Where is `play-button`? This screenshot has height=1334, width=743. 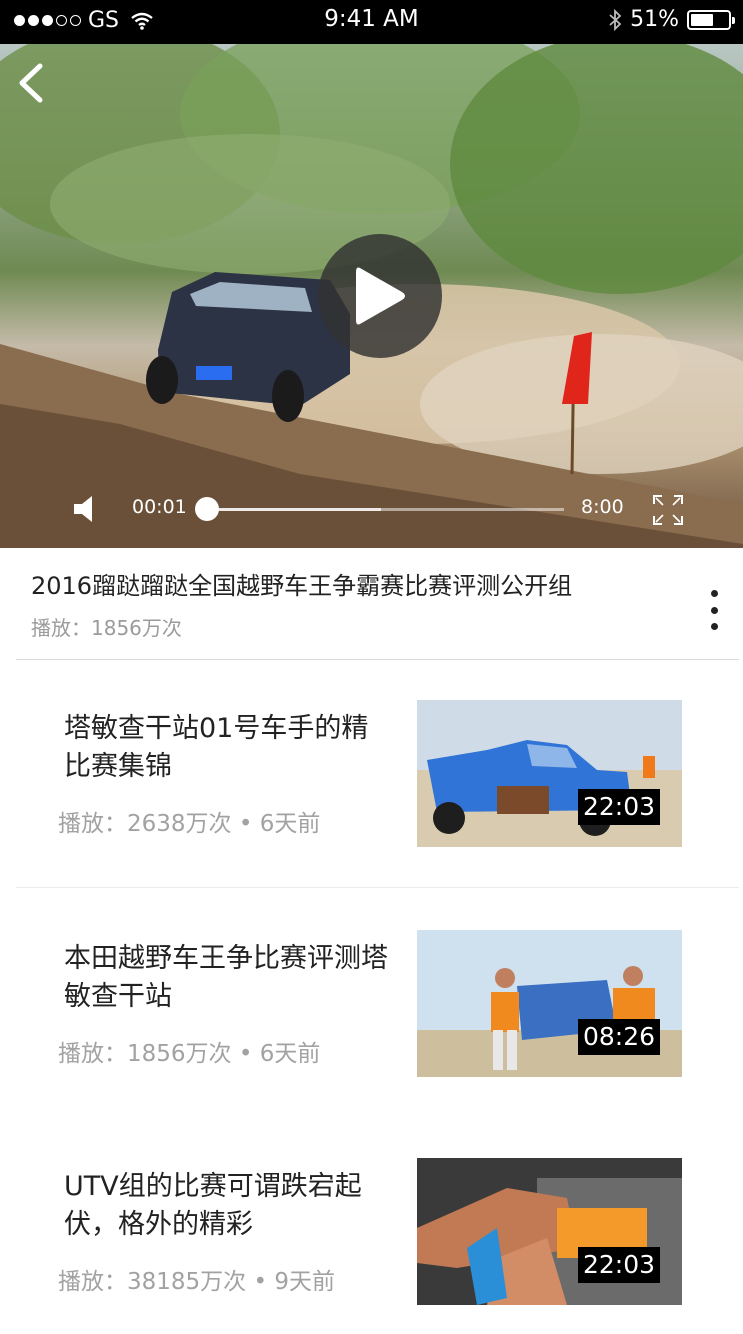
play-button is located at coordinates (380, 296).